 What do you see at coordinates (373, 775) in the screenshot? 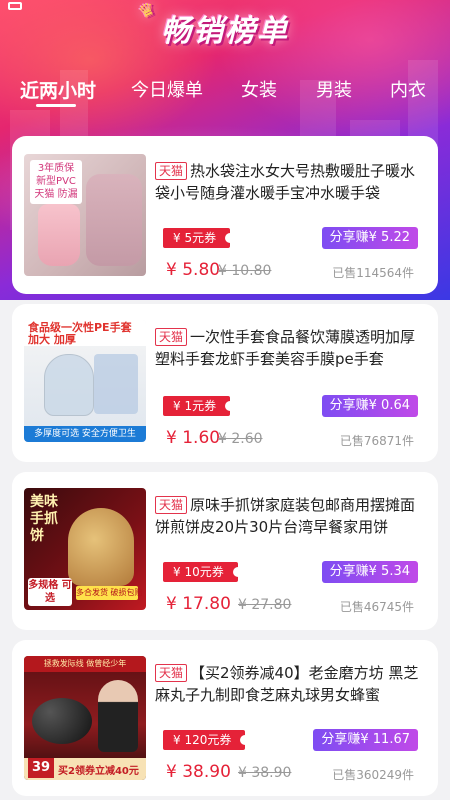
I see `sold-count: 已售360249件` at bounding box center [373, 775].